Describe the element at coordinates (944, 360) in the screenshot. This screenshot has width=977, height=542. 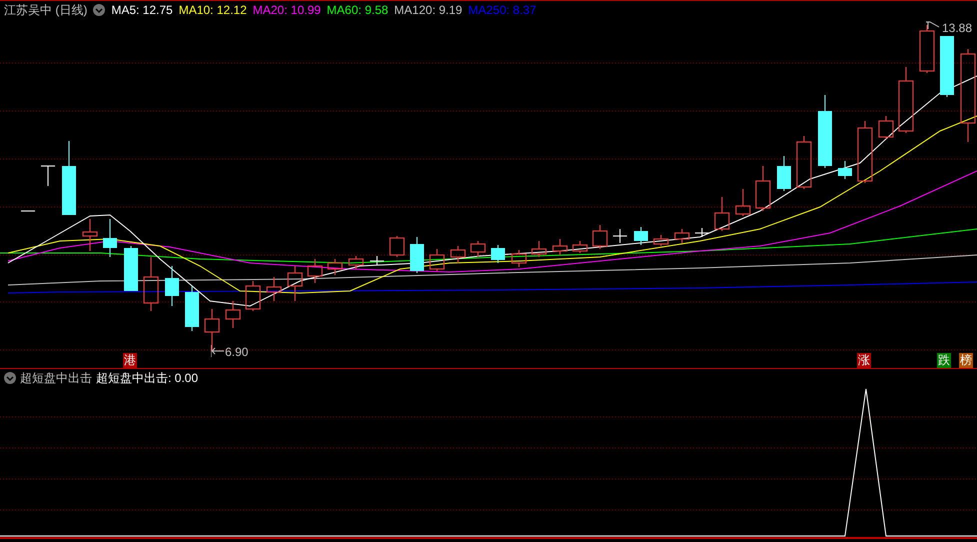
I see `signal-tag: 跌` at that location.